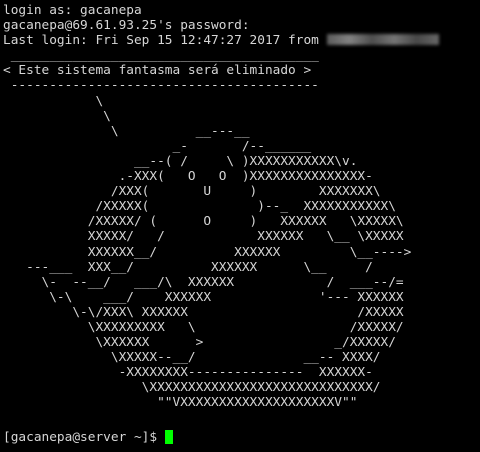  What do you see at coordinates (84, 437) in the screenshot?
I see `prompt-text: [gacanepa@server ~]$` at bounding box center [84, 437].